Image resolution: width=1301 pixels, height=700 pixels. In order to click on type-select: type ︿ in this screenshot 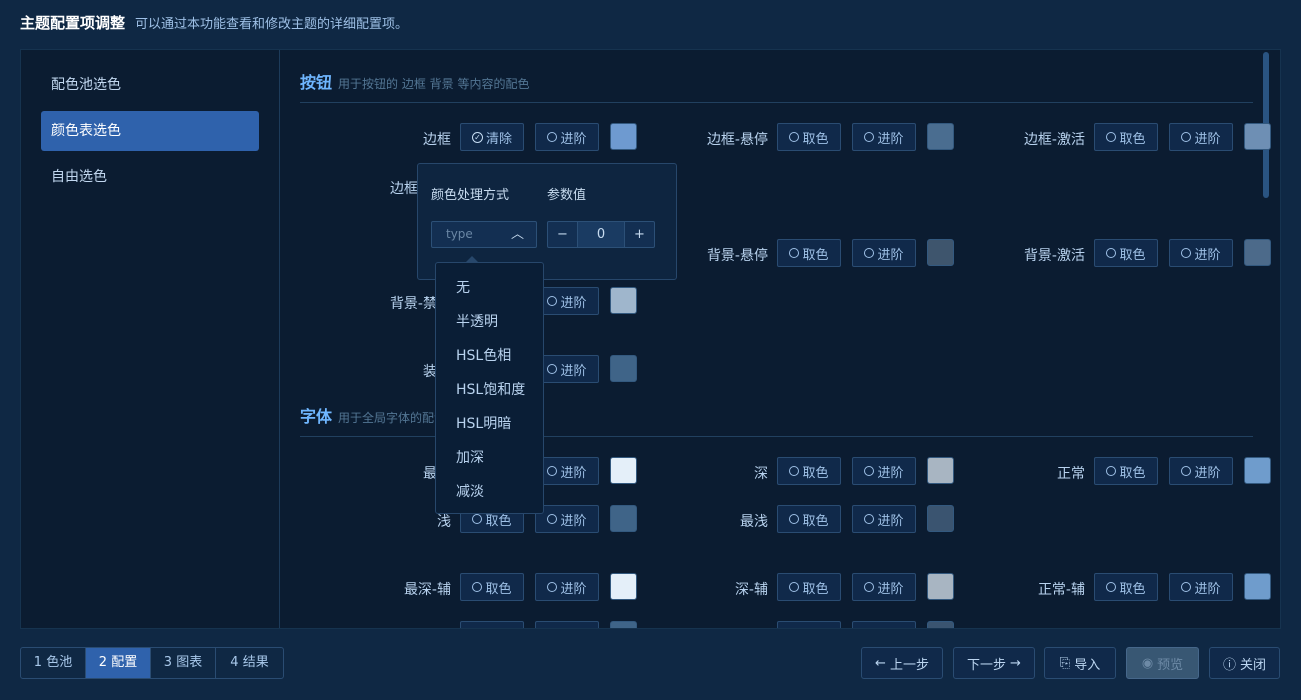, I will do `click(484, 234)`.